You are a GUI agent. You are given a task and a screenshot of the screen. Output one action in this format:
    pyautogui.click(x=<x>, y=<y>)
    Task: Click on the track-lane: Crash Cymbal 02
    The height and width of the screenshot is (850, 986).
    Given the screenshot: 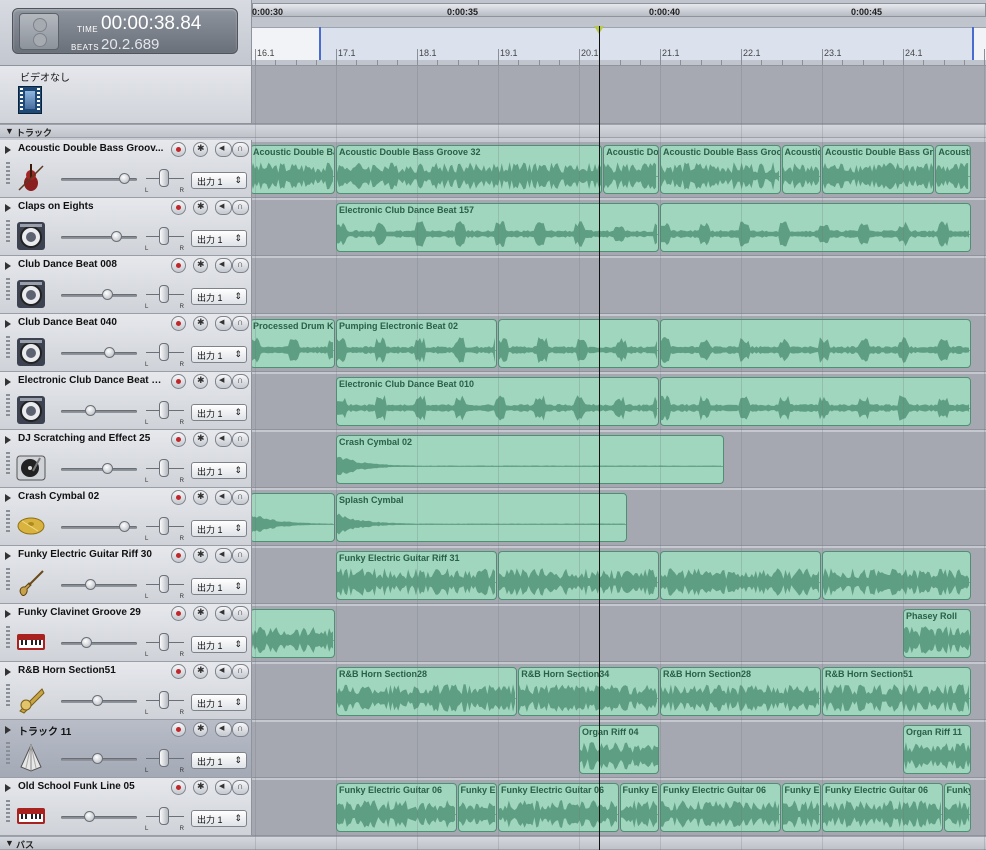 What is the action you would take?
    pyautogui.click(x=619, y=459)
    